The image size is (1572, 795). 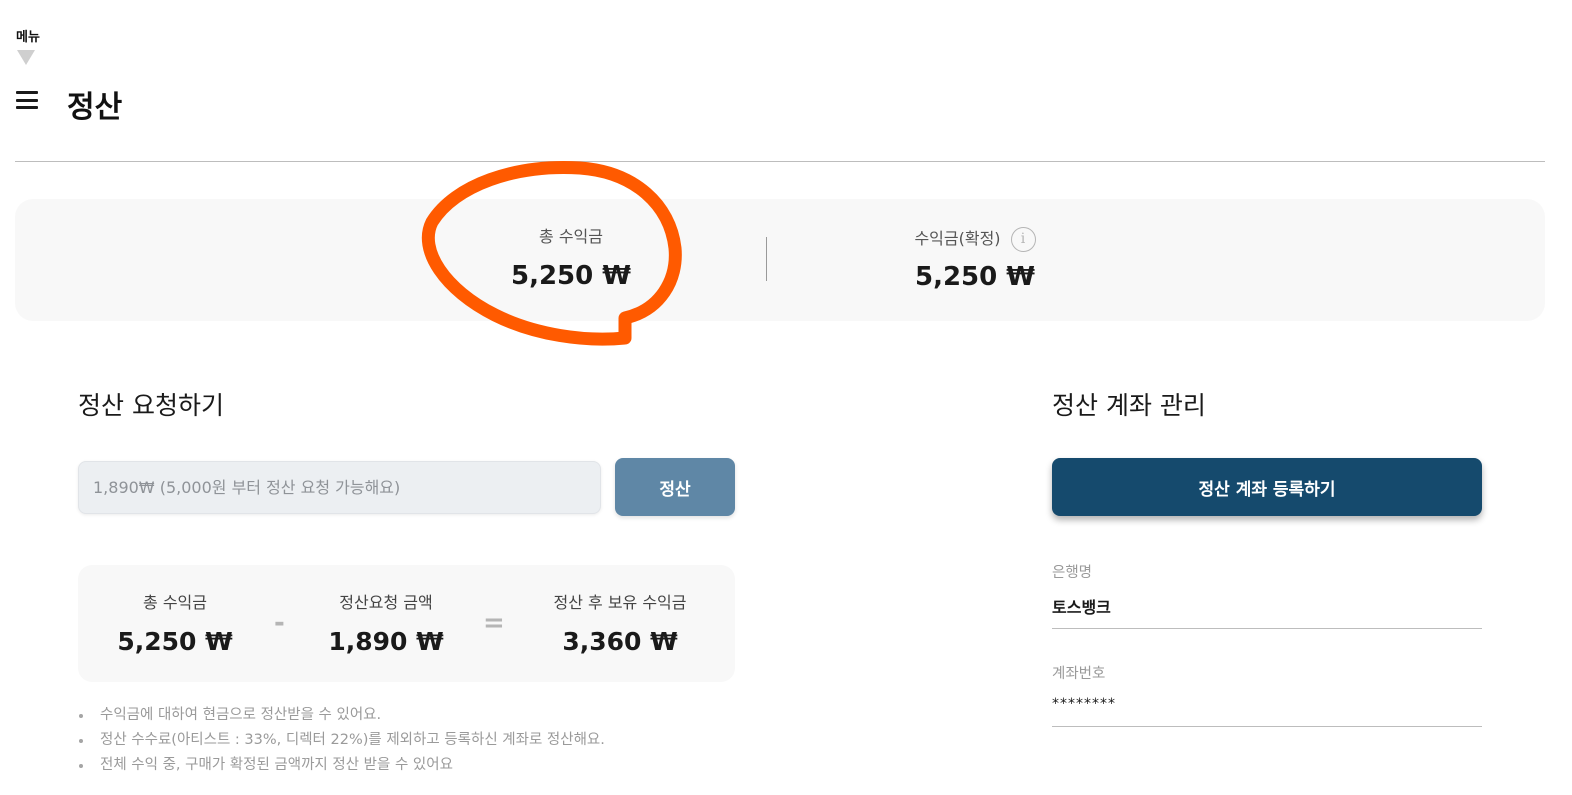 What do you see at coordinates (957, 238) in the screenshot?
I see `summary-confirmed-label-text: 수익금(확정)` at bounding box center [957, 238].